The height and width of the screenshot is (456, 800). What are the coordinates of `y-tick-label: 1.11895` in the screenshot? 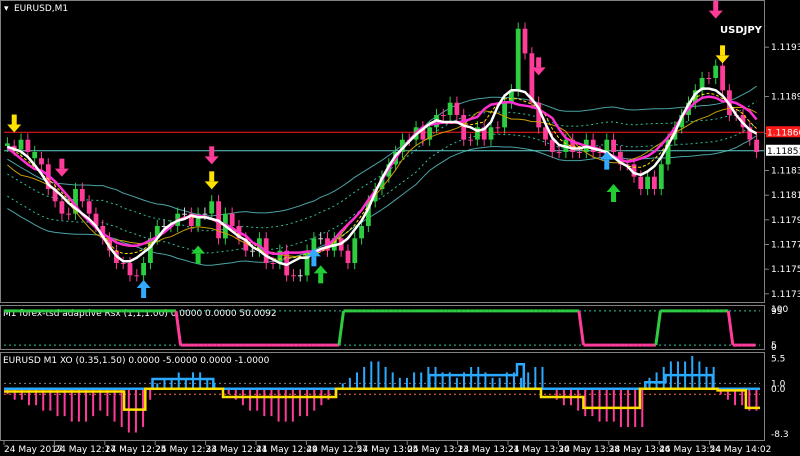 It's located at (785, 98).